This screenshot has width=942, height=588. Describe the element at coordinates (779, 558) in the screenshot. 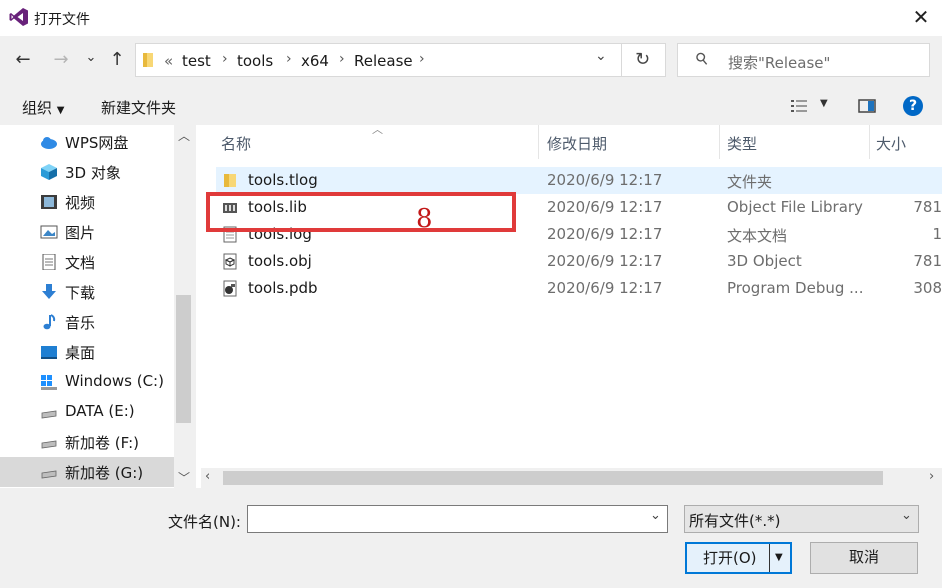

I see `open-dropdown-icon: ▼` at that location.